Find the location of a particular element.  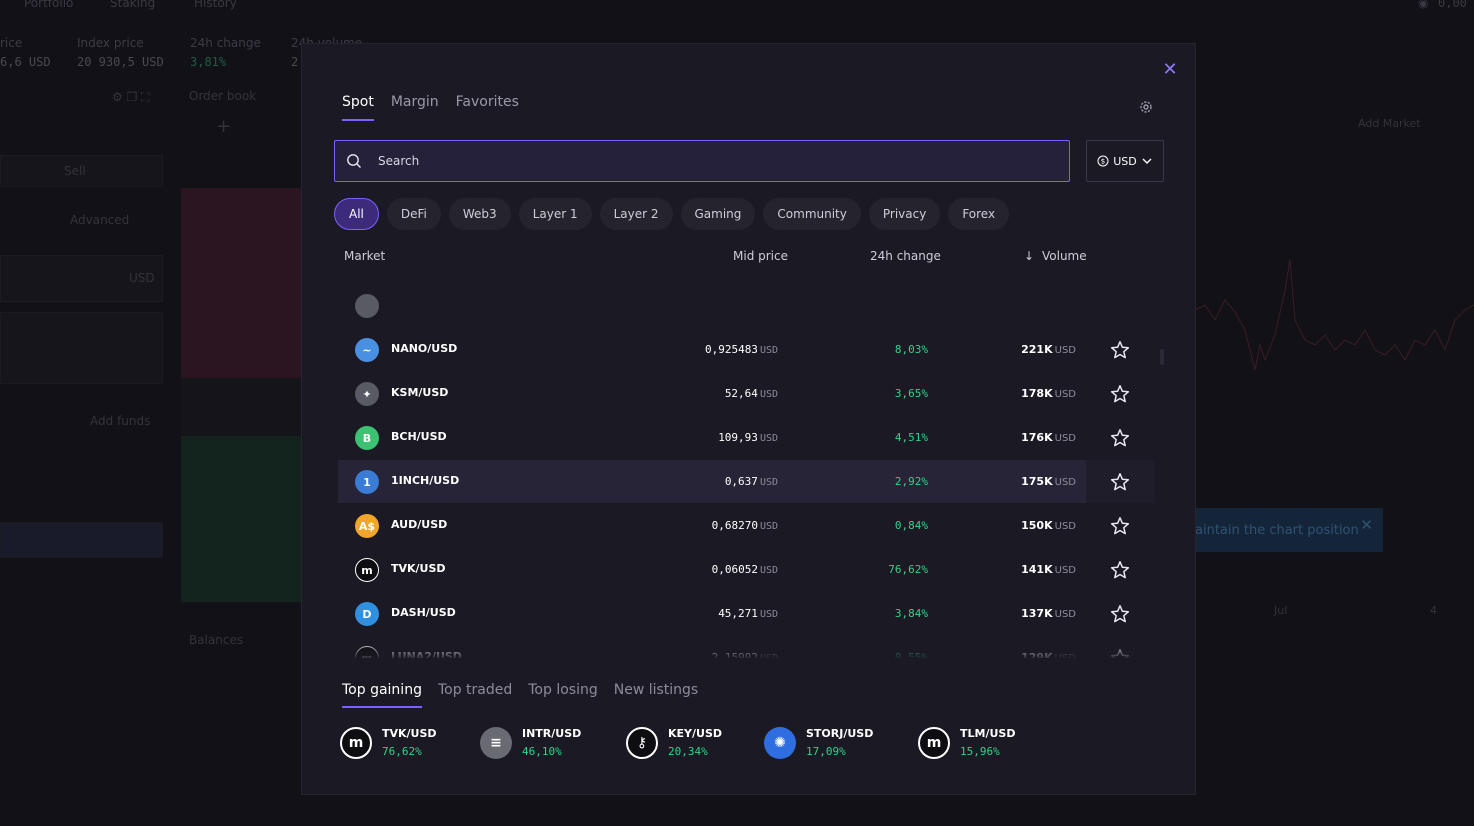

chip-privacy: Privacy is located at coordinates (904, 214).